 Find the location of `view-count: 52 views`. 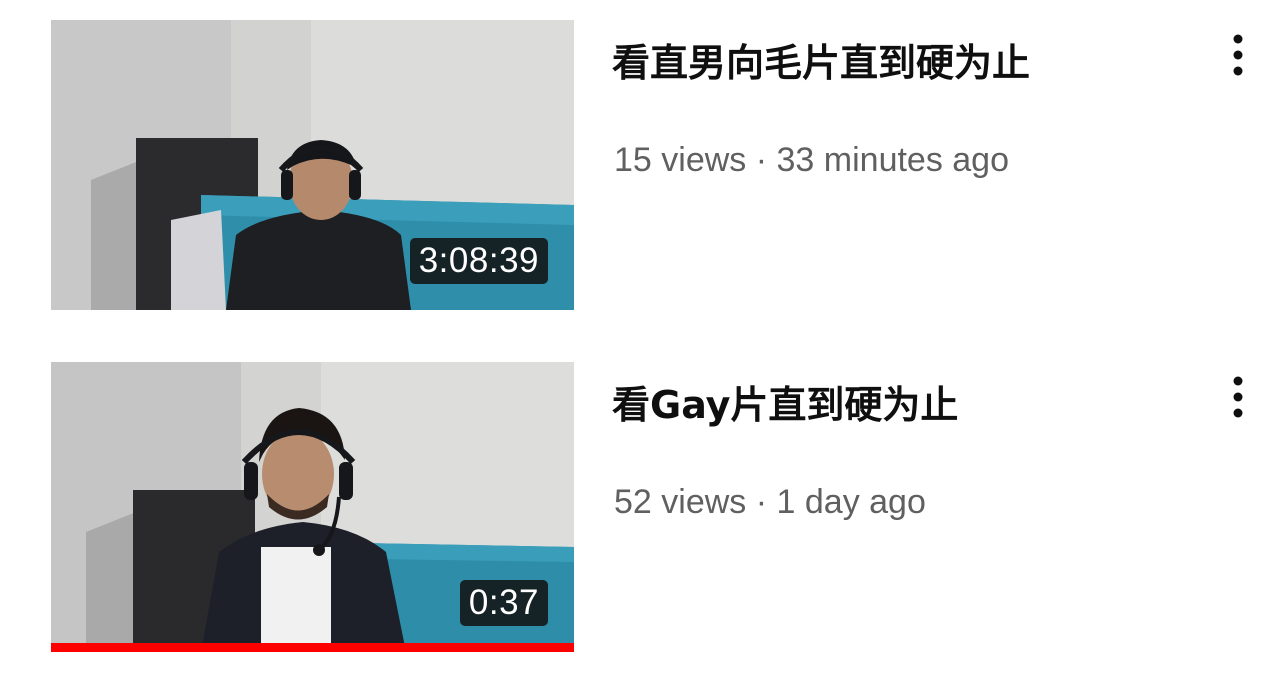

view-count: 52 views is located at coordinates (680, 502).